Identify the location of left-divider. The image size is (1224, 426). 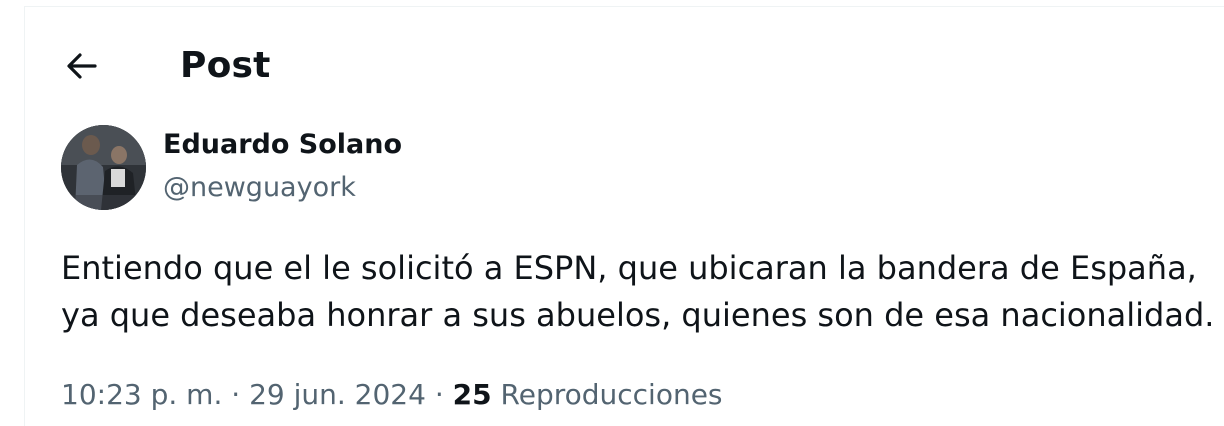
(24, 216).